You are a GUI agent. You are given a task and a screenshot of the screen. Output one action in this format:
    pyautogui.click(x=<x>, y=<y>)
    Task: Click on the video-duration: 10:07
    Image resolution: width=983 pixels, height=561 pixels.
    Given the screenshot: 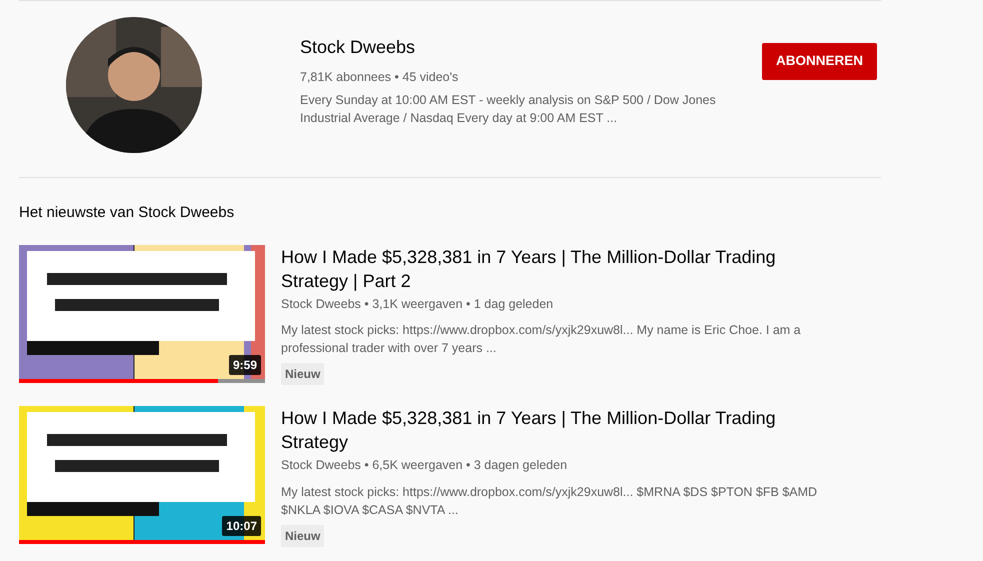 What is the action you would take?
    pyautogui.click(x=241, y=526)
    